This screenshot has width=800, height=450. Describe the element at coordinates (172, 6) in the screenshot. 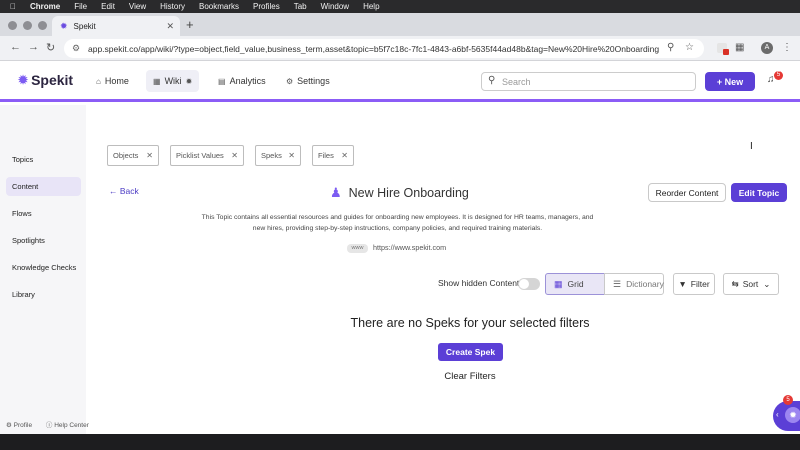

I see `menu-history: History` at that location.